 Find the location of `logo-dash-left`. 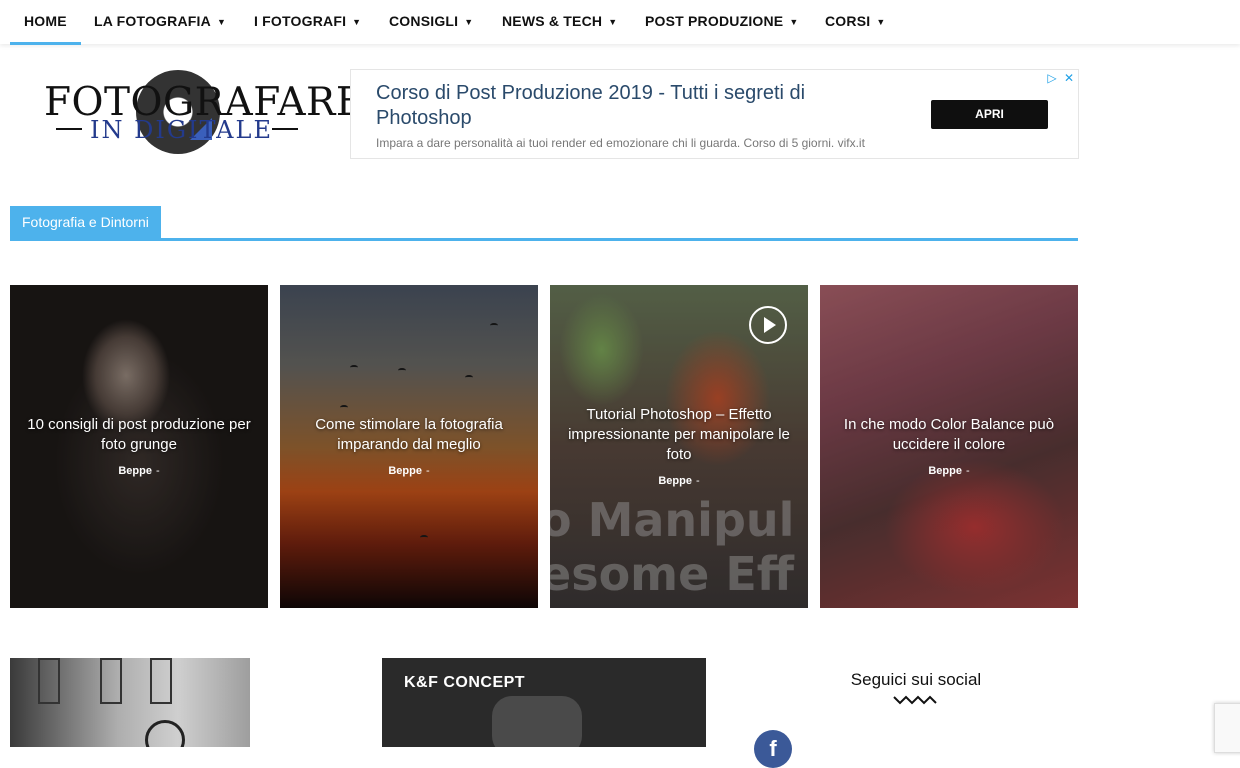

logo-dash-left is located at coordinates (69, 129).